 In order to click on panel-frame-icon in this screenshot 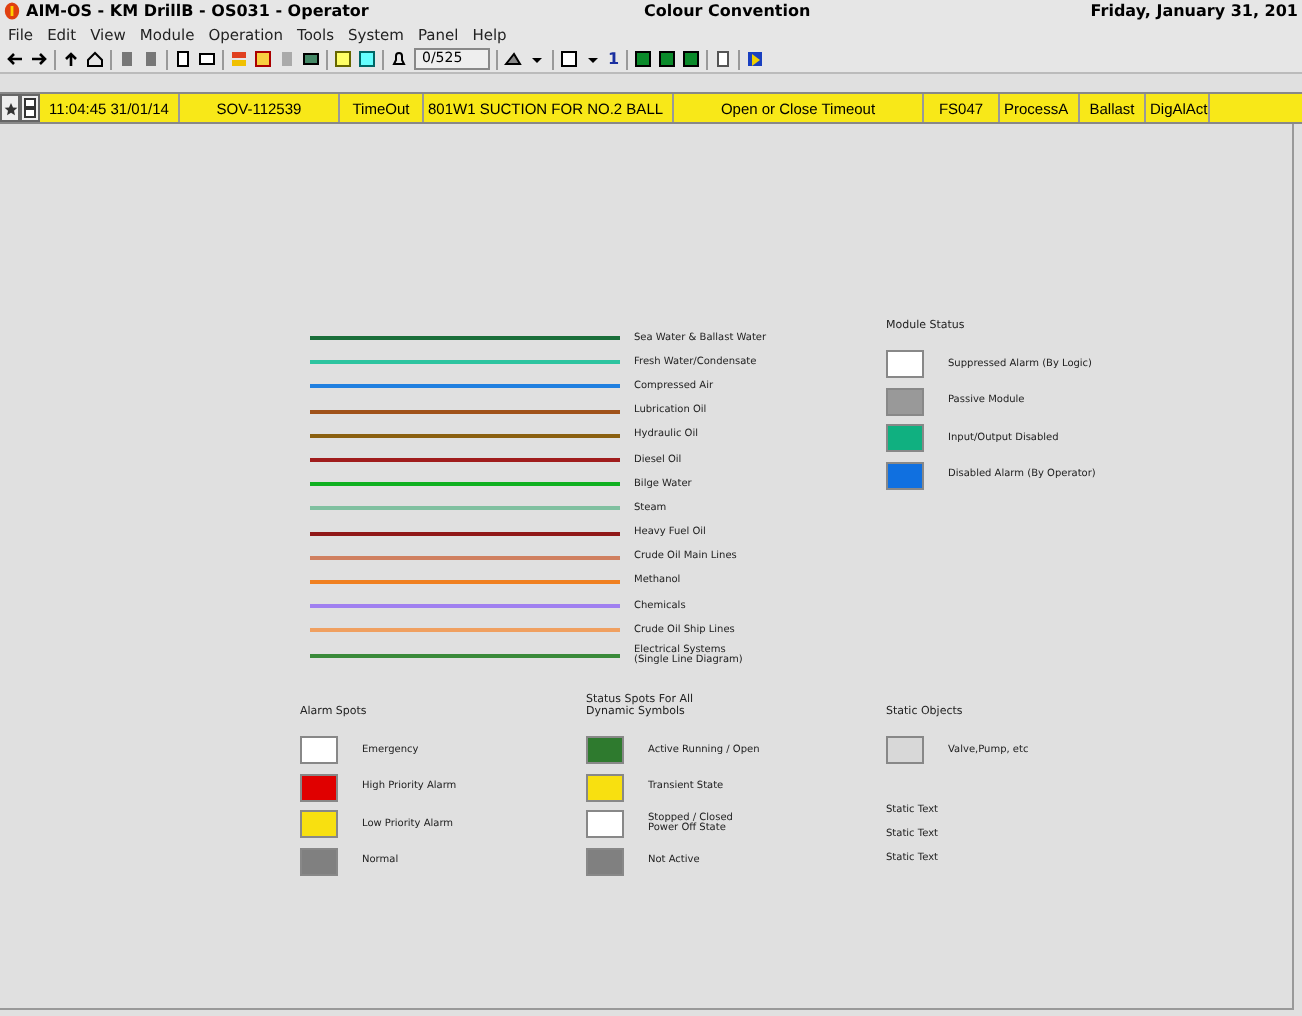, I will do `click(263, 59)`.